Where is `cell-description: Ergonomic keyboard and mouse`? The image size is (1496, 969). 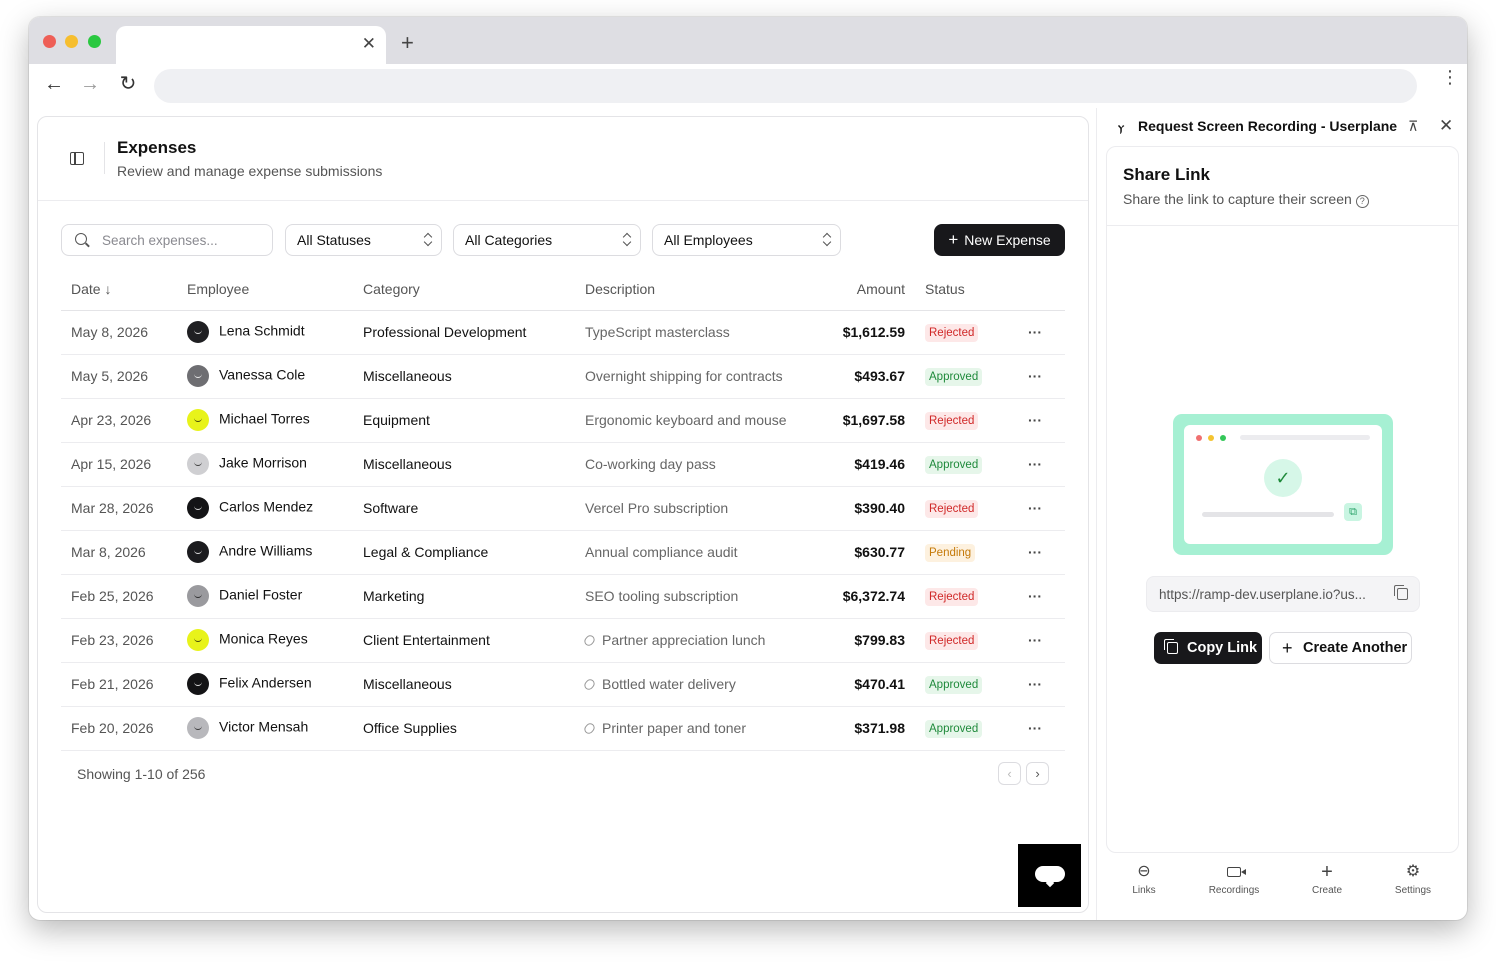 cell-description: Ergonomic keyboard and mouse is located at coordinates (698, 420).